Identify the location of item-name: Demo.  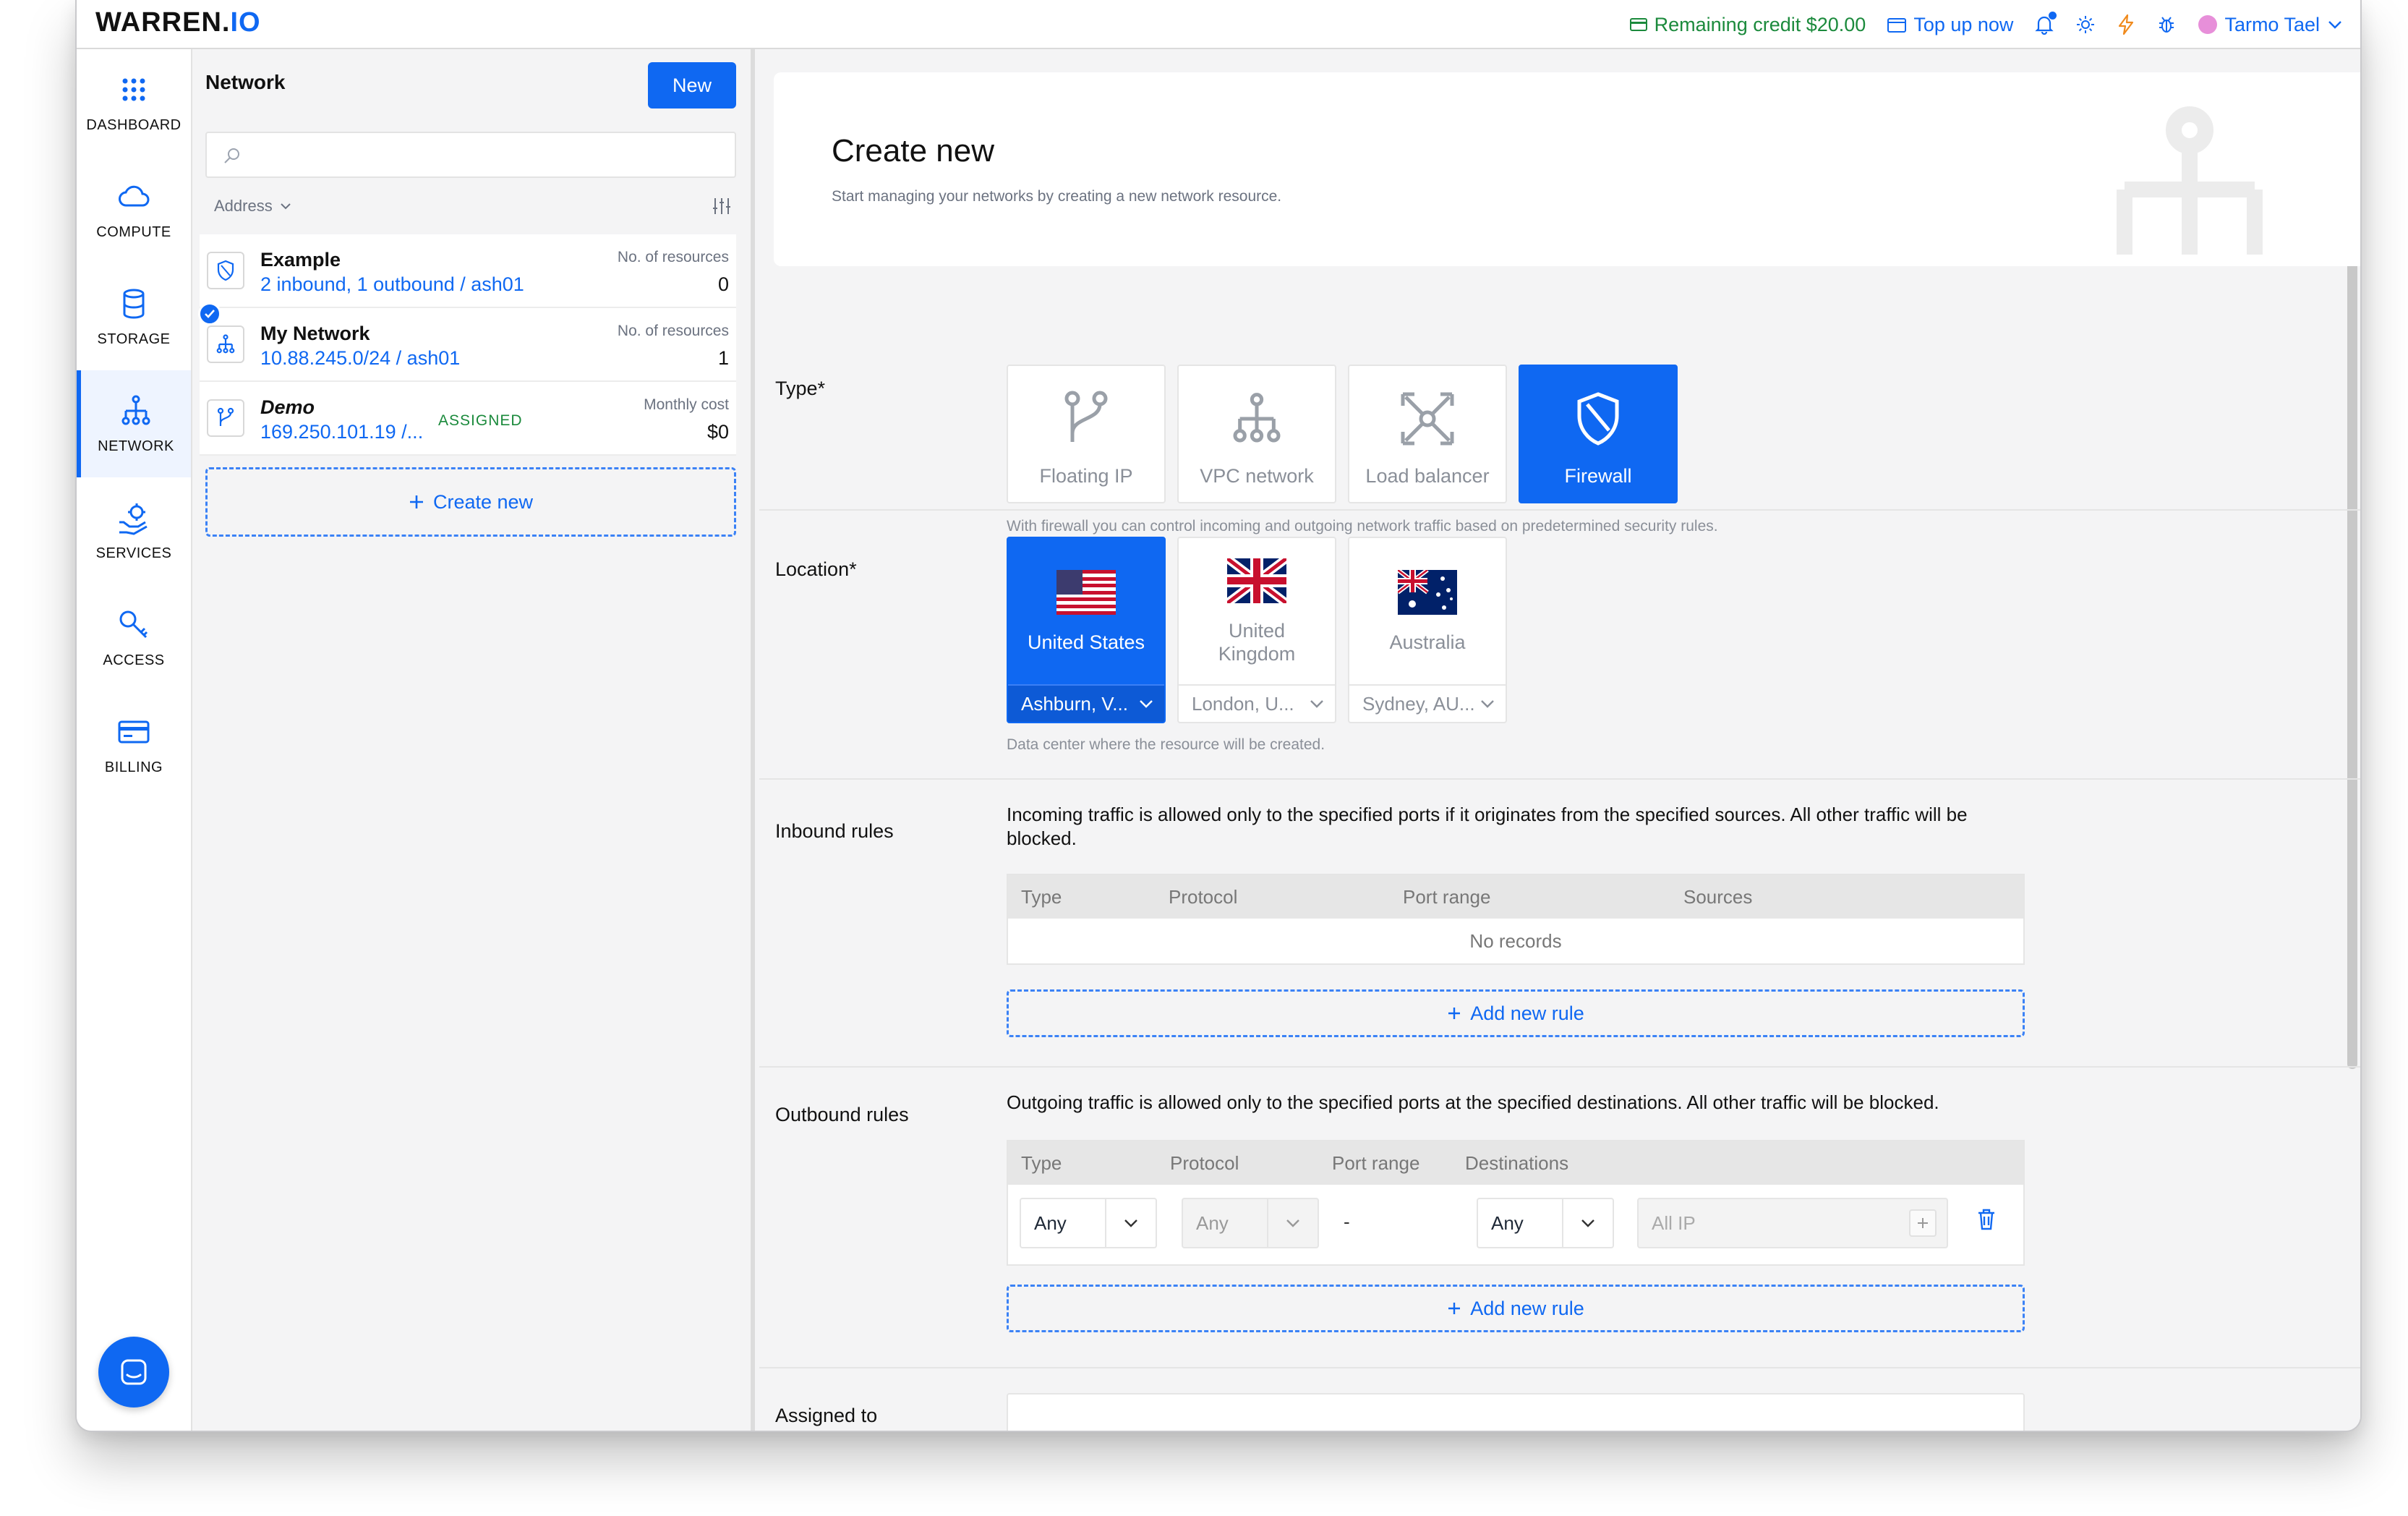
(287, 407).